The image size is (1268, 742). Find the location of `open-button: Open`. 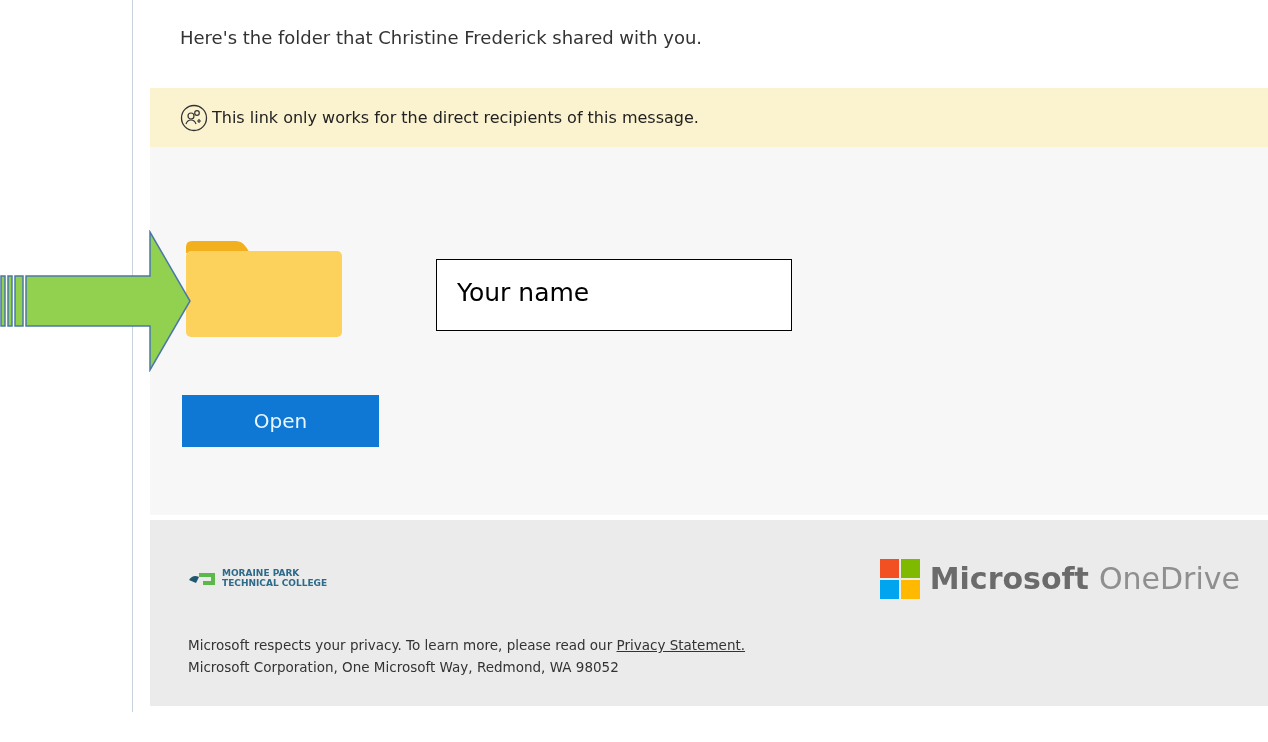

open-button: Open is located at coordinates (280, 421).